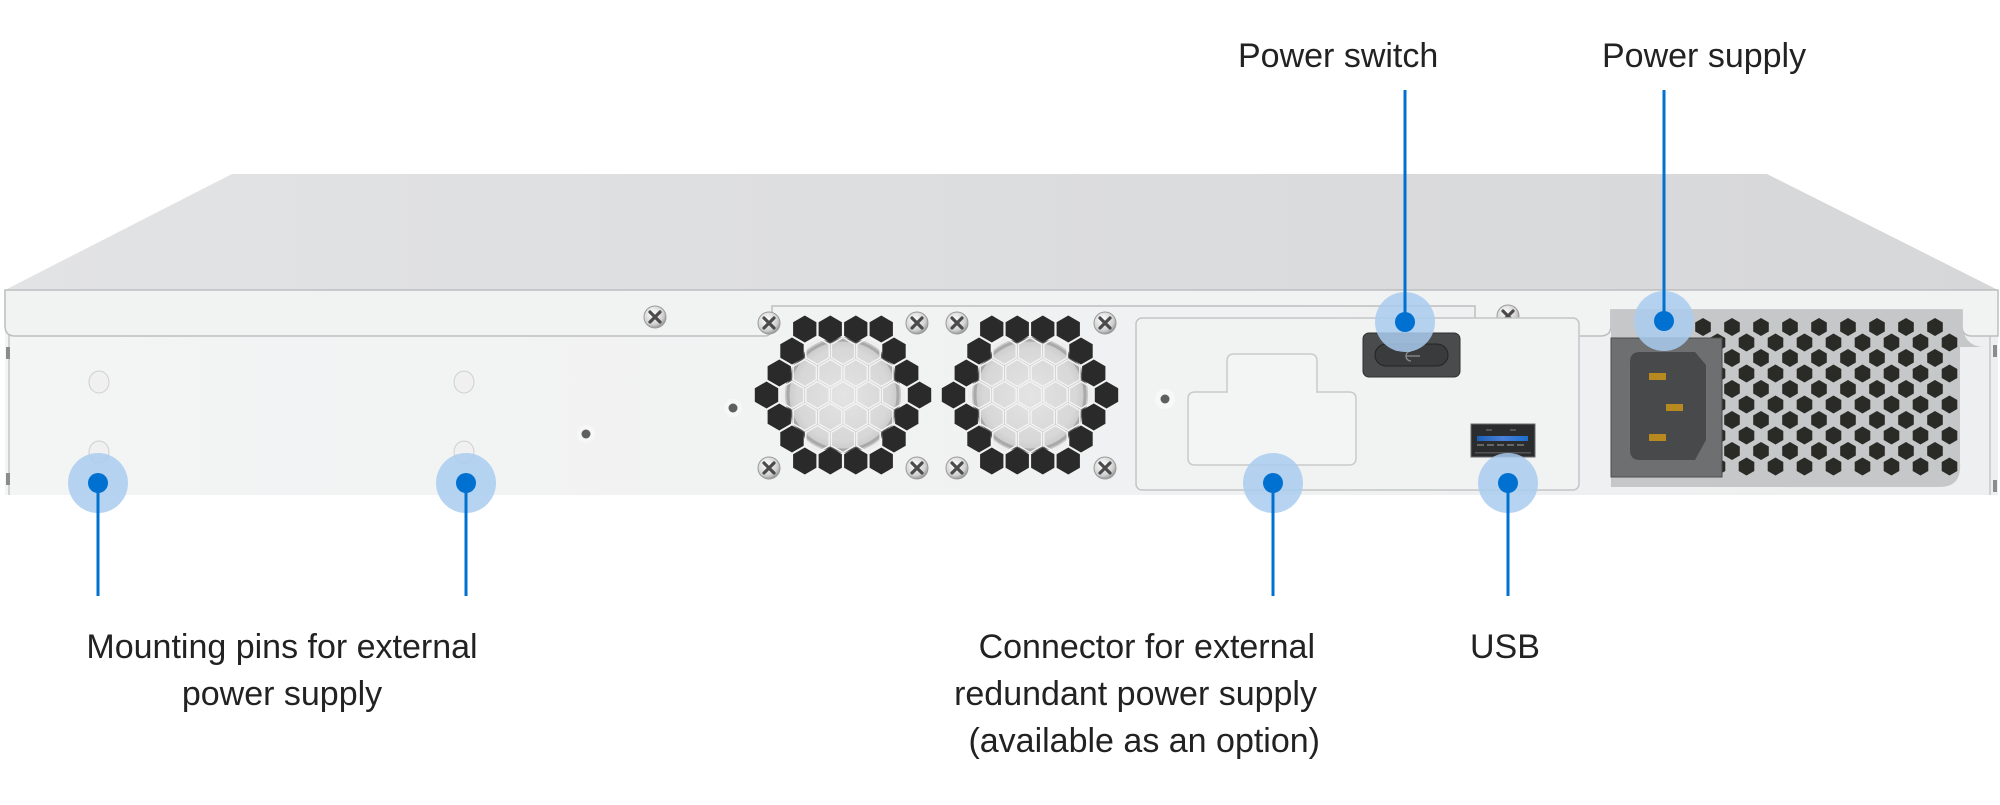  I want to click on label-line: Power supply, so click(1704, 56).